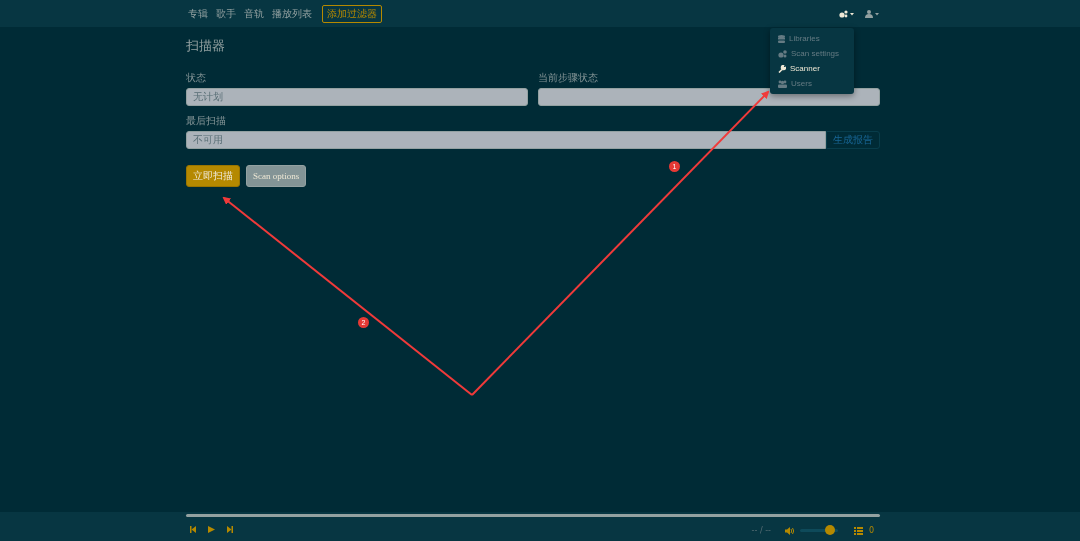 The width and height of the screenshot is (1080, 541). What do you see at coordinates (506, 140) in the screenshot?
I see `last-scan-field: 不可用` at bounding box center [506, 140].